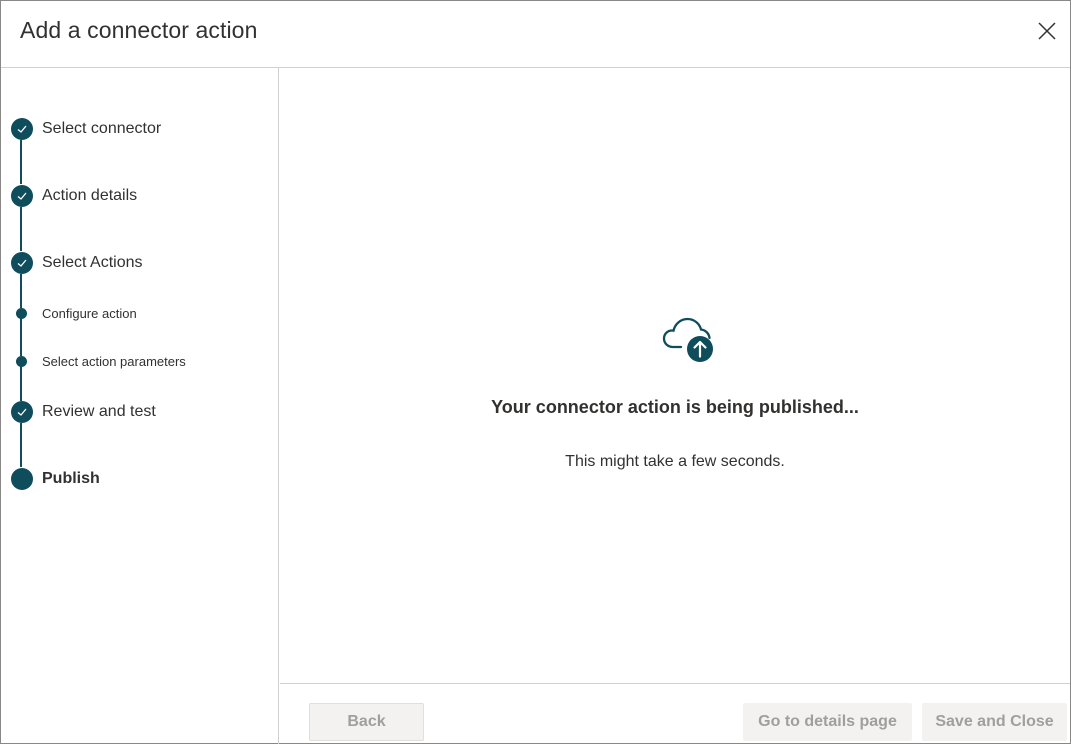 This screenshot has height=744, width=1071. What do you see at coordinates (22, 479) in the screenshot?
I see `step-current-indicator` at bounding box center [22, 479].